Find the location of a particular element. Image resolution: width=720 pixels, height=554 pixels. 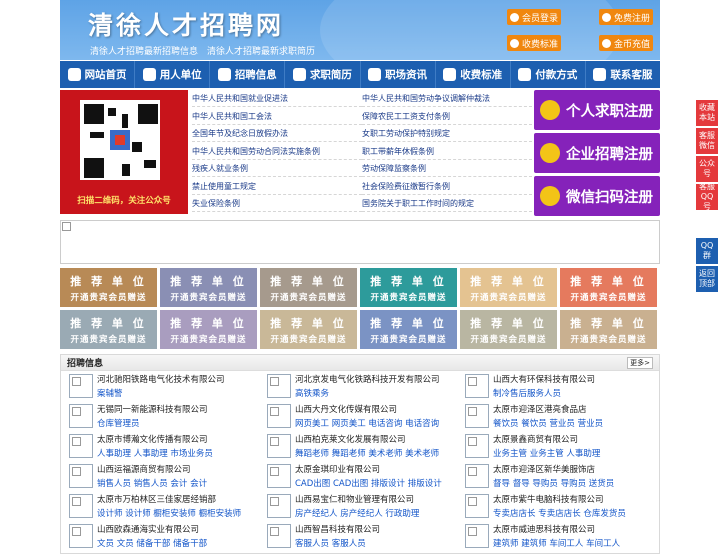

job-item: 山西易宝仁和物业管理有限公司 房产经纪人 房产经纪人 行政助理 is located at coordinates (361, 507).